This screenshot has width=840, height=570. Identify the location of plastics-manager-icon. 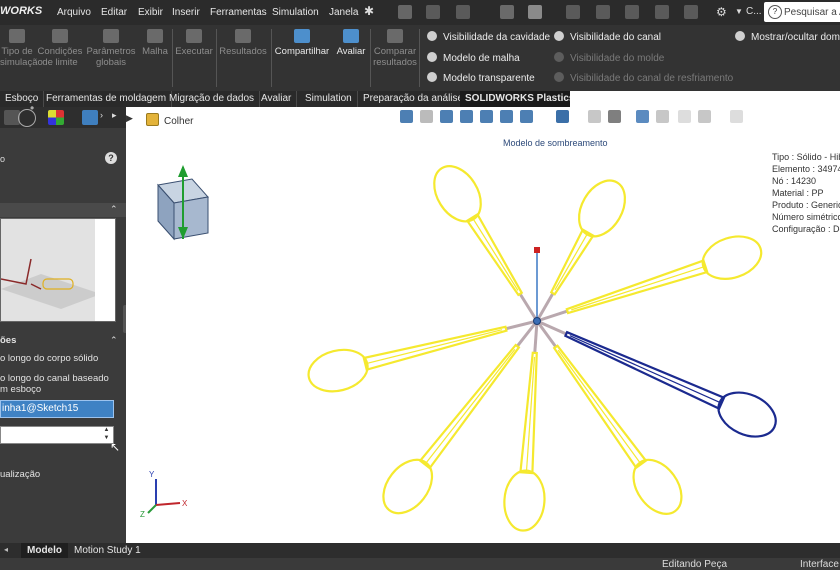
(90, 117).